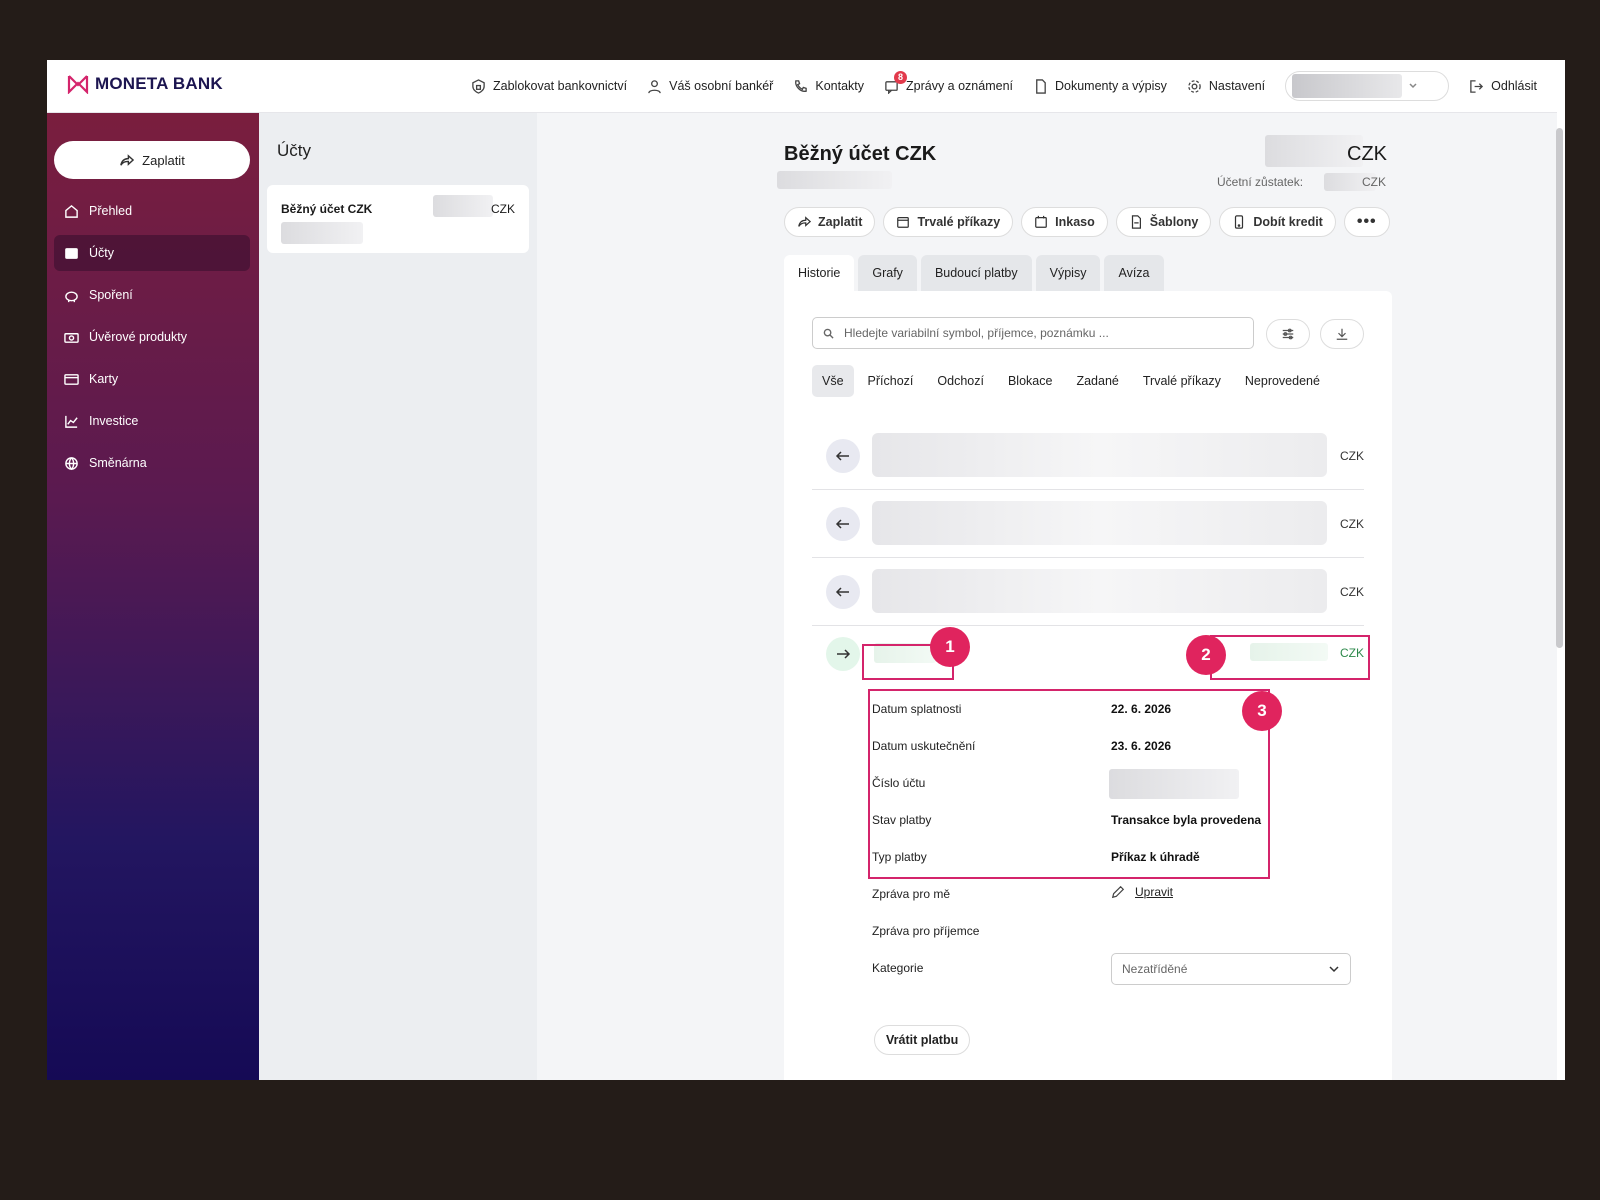 The image size is (1600, 1200). I want to click on action-standing-orders-button: Trvalé příkazy, so click(948, 222).